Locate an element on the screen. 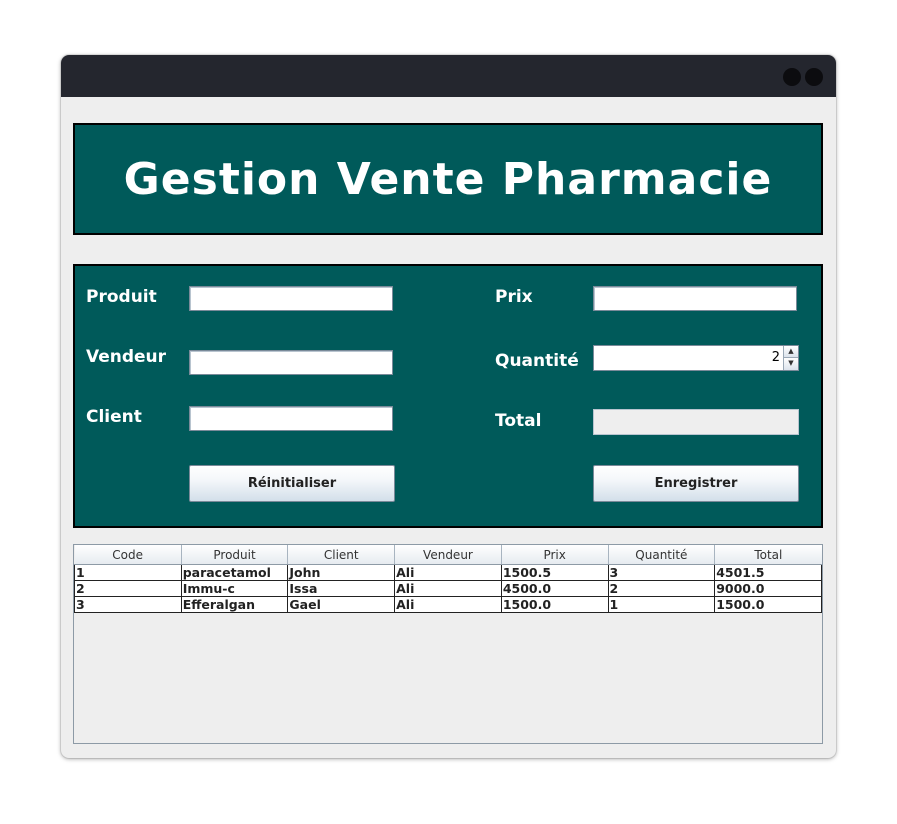 The width and height of the screenshot is (897, 824). prix-label: Prix is located at coordinates (514, 297).